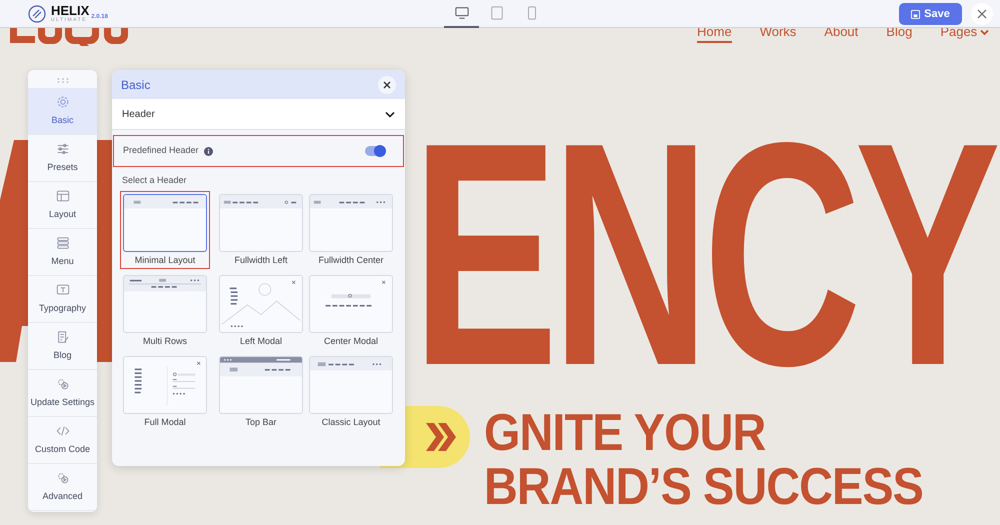 The image size is (1000, 525). Describe the element at coordinates (497, 13) in the screenshot. I see `tablet-icon` at that location.